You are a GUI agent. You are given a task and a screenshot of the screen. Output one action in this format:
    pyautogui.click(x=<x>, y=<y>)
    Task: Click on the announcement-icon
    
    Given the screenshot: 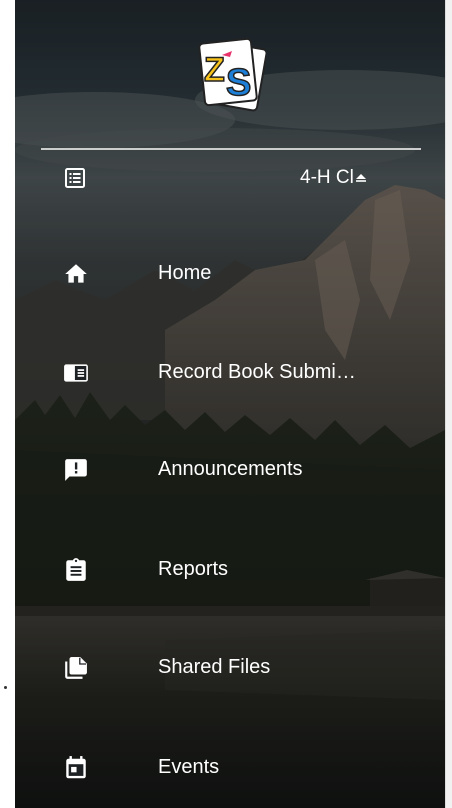 What is the action you would take?
    pyautogui.click(x=76, y=470)
    